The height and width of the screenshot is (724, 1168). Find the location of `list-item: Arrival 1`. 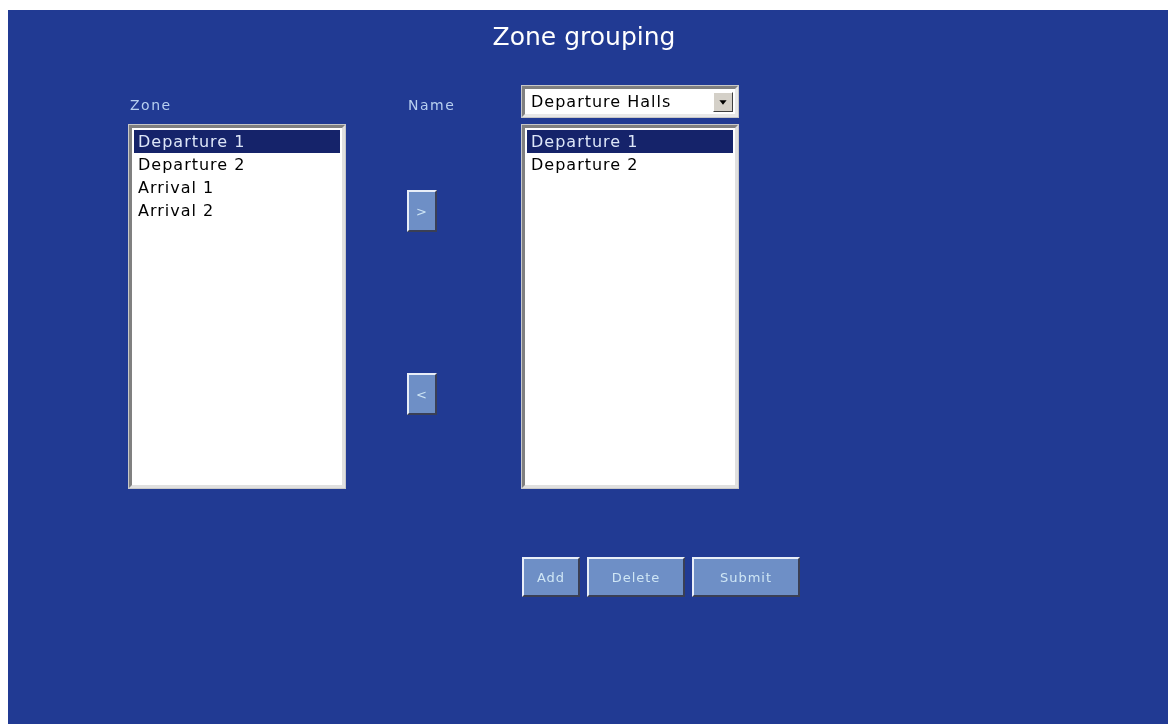

list-item: Arrival 1 is located at coordinates (237, 187).